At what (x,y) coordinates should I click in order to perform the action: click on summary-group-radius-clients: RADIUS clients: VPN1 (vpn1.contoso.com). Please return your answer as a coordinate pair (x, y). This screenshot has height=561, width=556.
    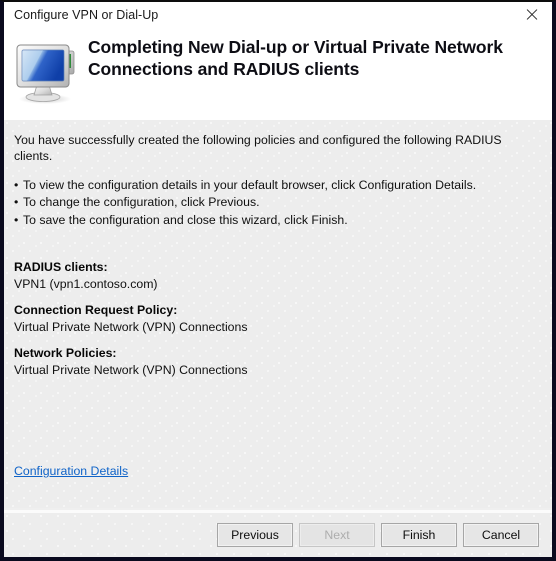
    Looking at the image, I should click on (278, 276).